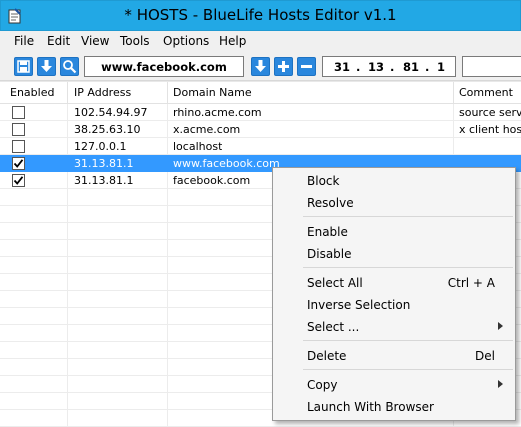  What do you see at coordinates (102, 92) in the screenshot?
I see `column-ip-address: IP Address` at bounding box center [102, 92].